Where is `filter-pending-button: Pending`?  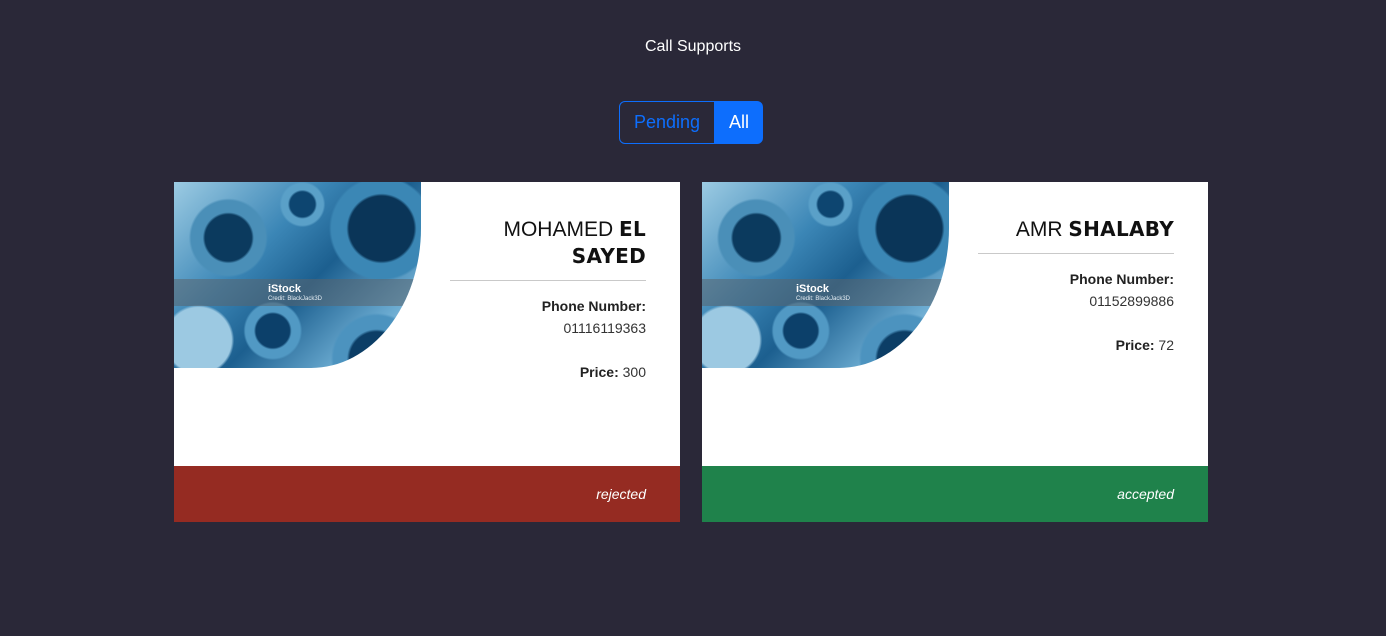 filter-pending-button: Pending is located at coordinates (667, 122).